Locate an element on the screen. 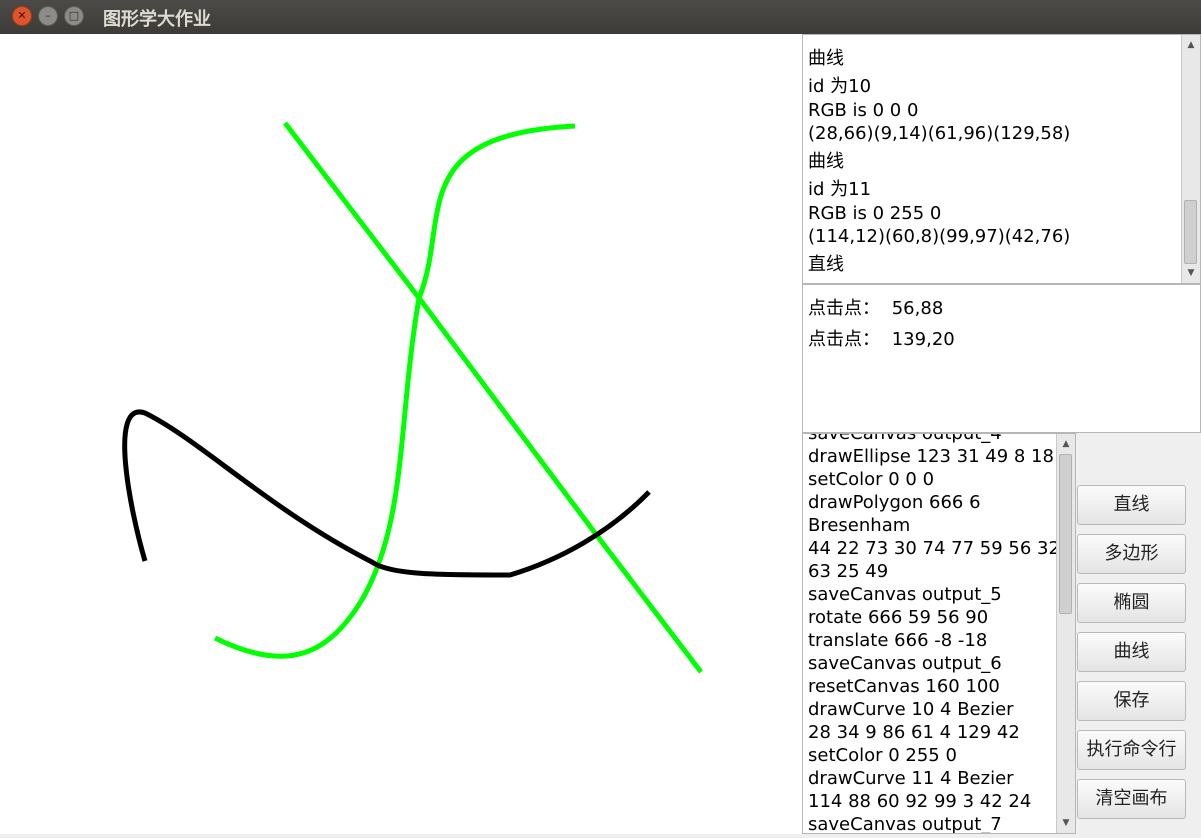 This screenshot has width=1201, height=838. polygon-button: 多边形 is located at coordinates (1131, 554).